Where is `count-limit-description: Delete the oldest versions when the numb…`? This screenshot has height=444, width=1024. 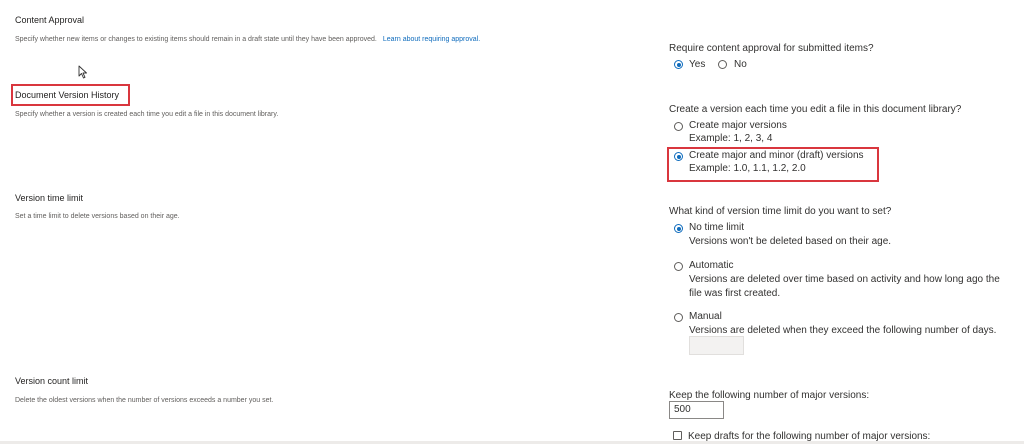 count-limit-description: Delete the oldest versions when the numb… is located at coordinates (144, 400).